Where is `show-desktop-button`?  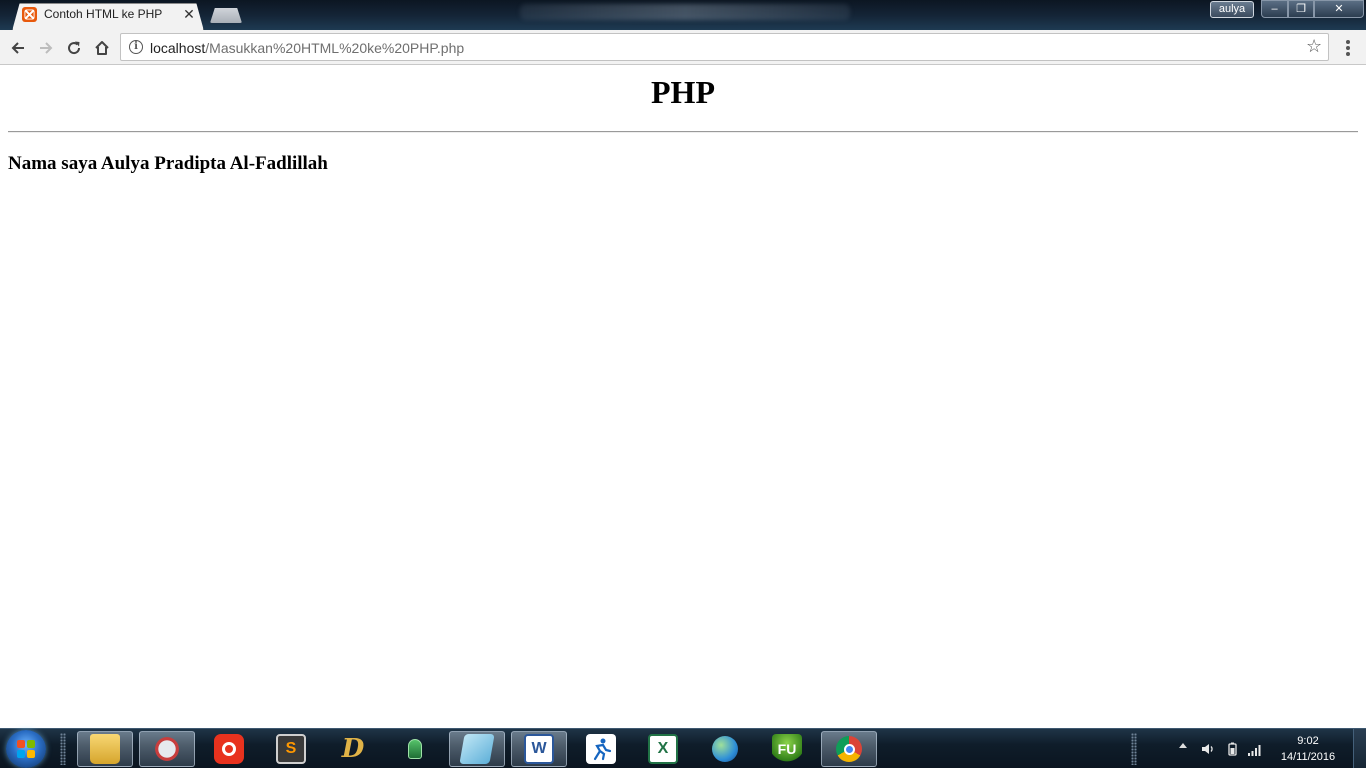 show-desktop-button is located at coordinates (1359, 748).